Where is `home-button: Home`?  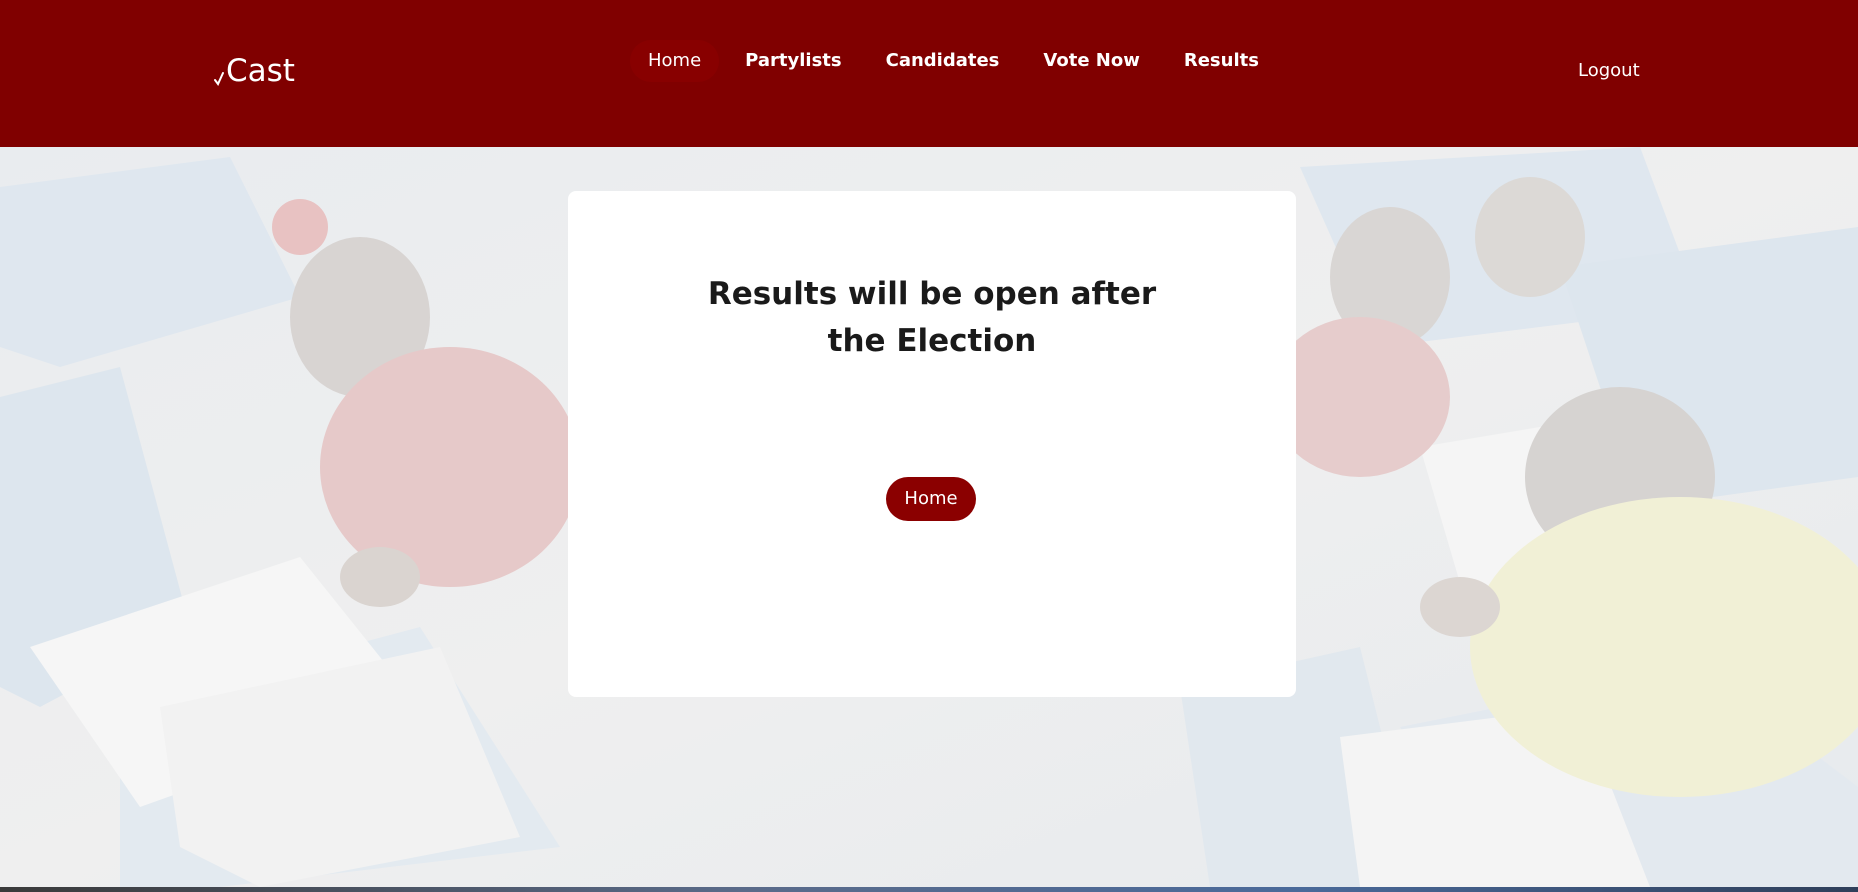
home-button: Home is located at coordinates (931, 499).